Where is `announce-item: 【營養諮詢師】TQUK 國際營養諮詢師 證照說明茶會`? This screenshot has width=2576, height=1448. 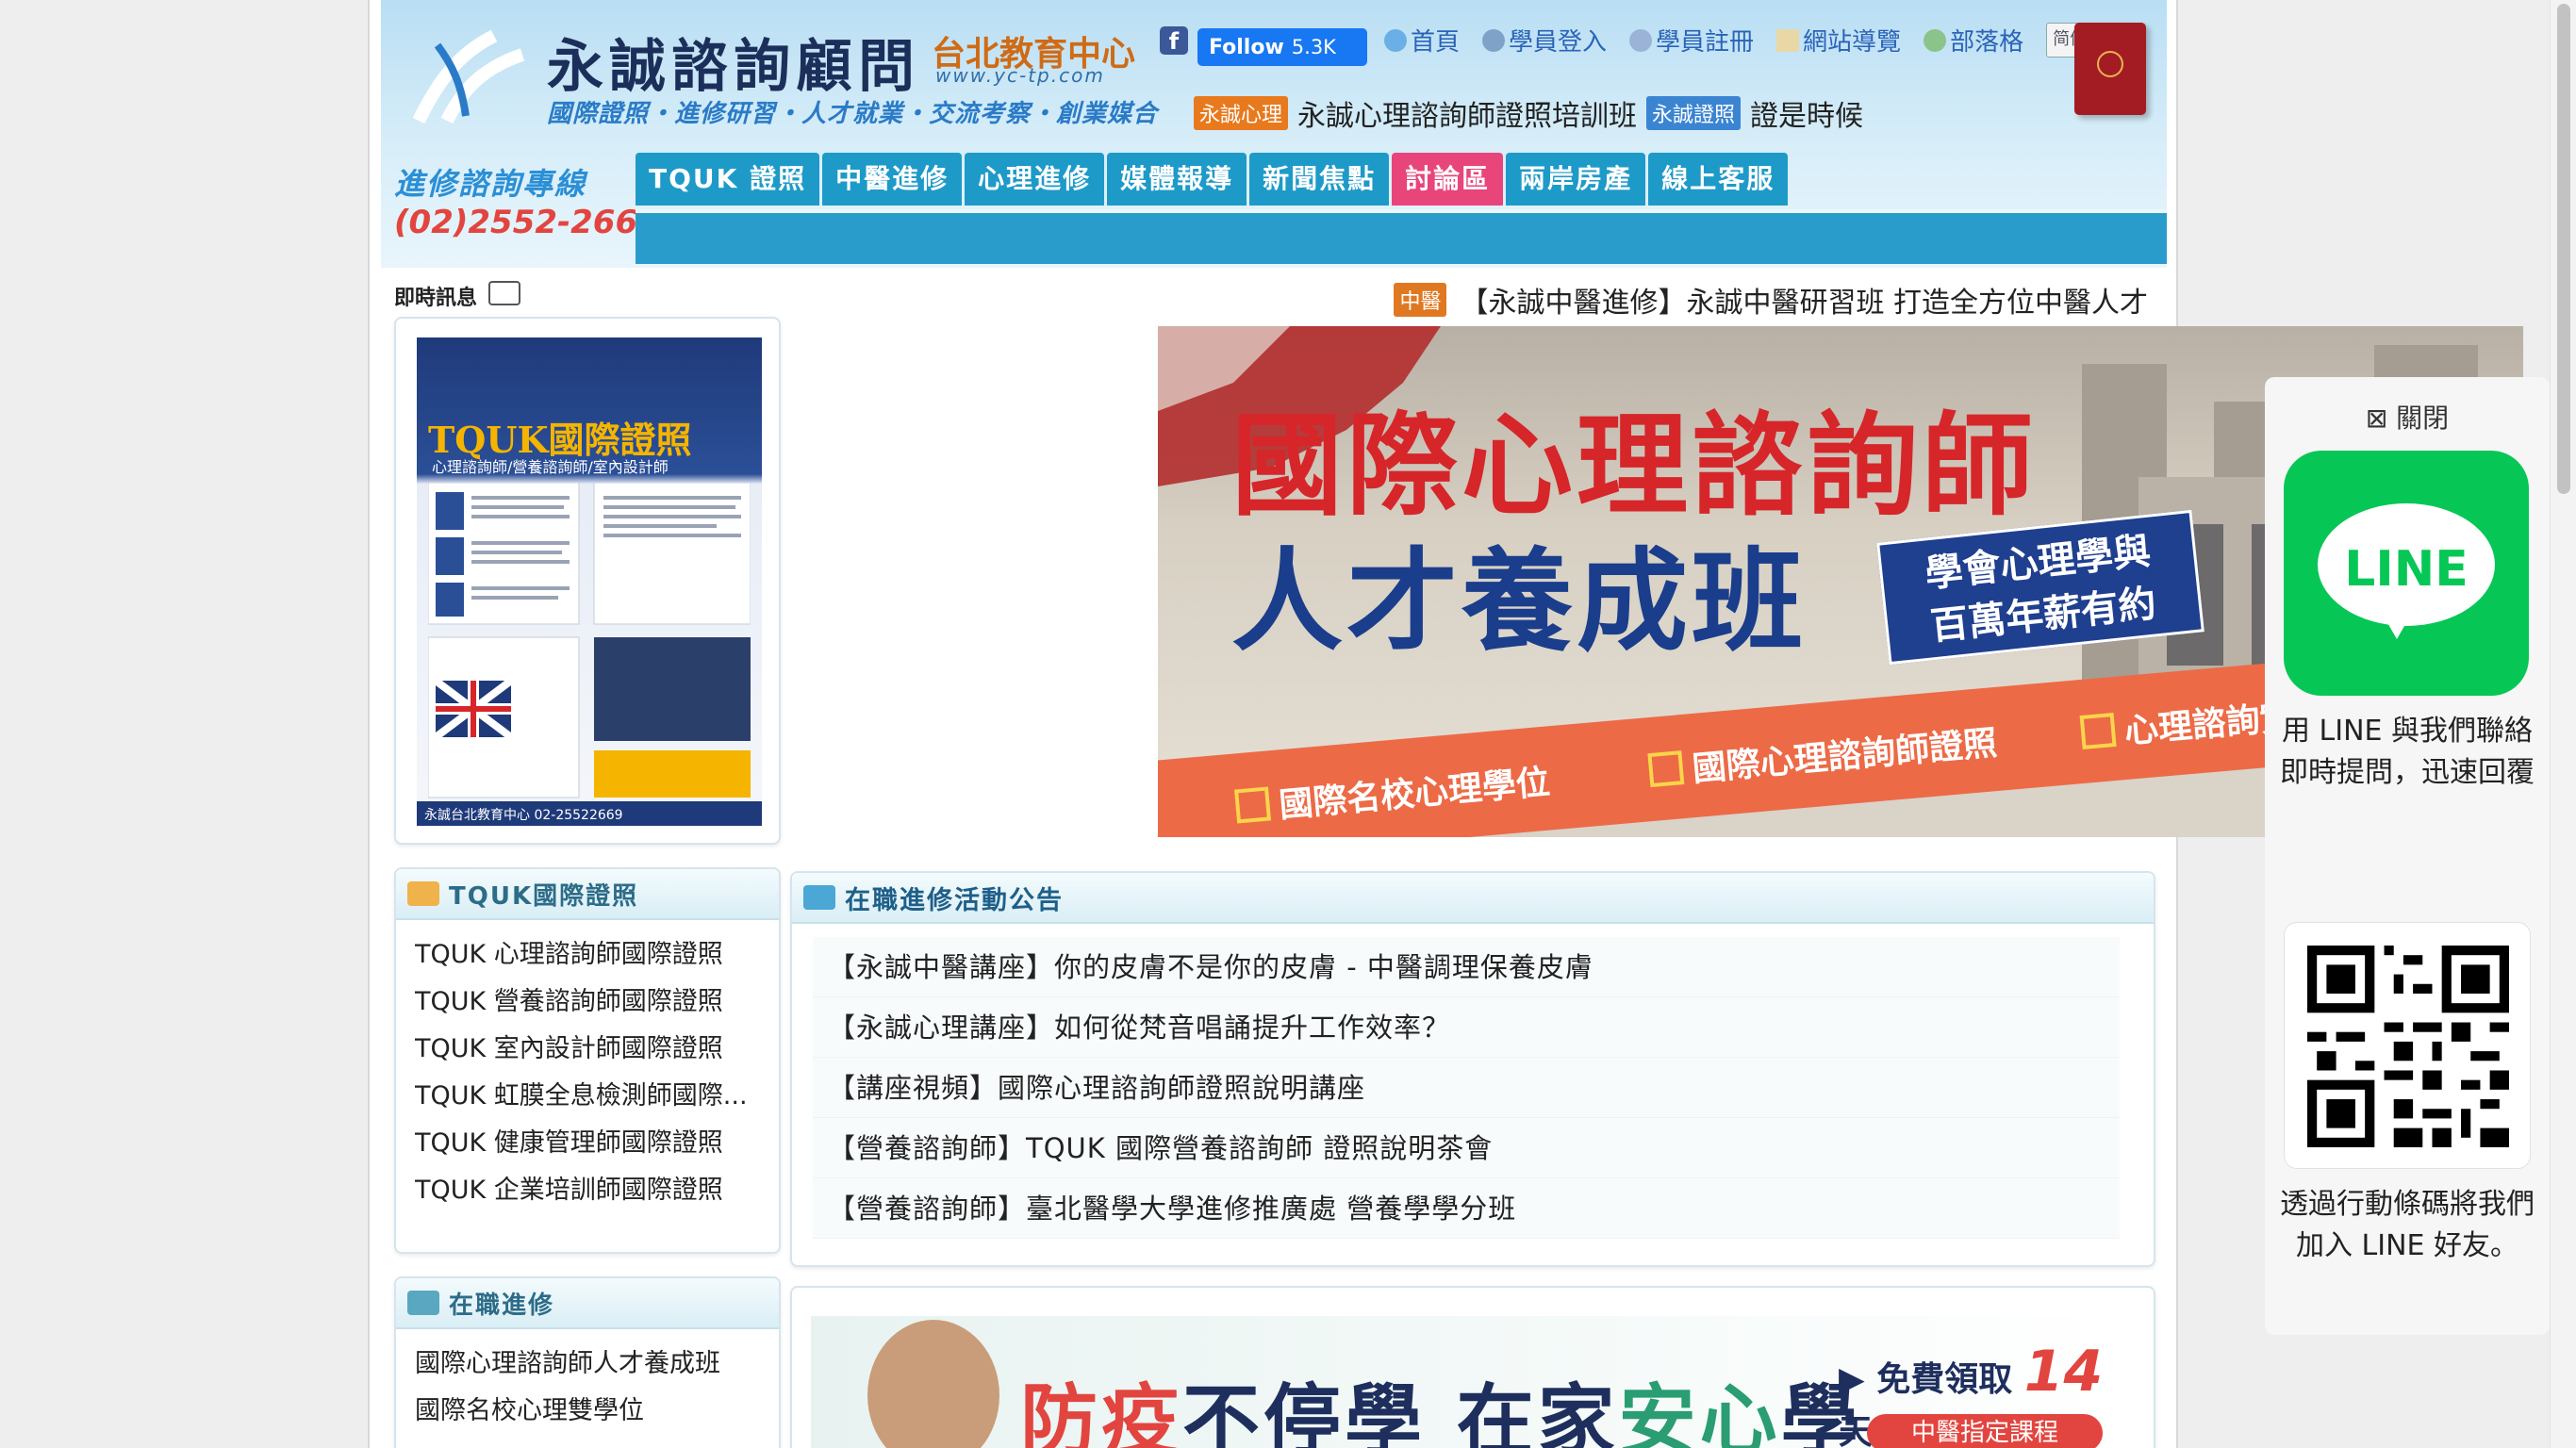 announce-item: 【營養諮詢師】TQUK 國際營養諮詢師 證照說明茶會 is located at coordinates (1466, 1148).